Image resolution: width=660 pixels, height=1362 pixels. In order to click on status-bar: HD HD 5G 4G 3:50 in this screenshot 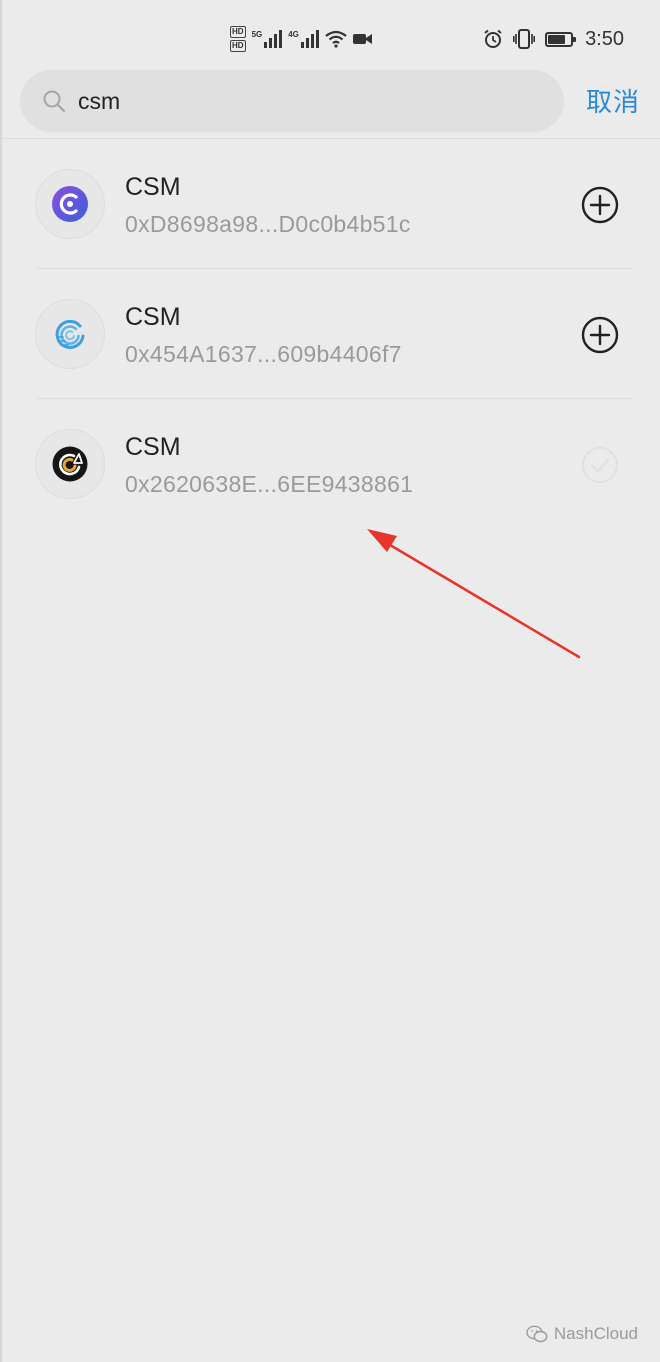, I will do `click(331, 36)`.